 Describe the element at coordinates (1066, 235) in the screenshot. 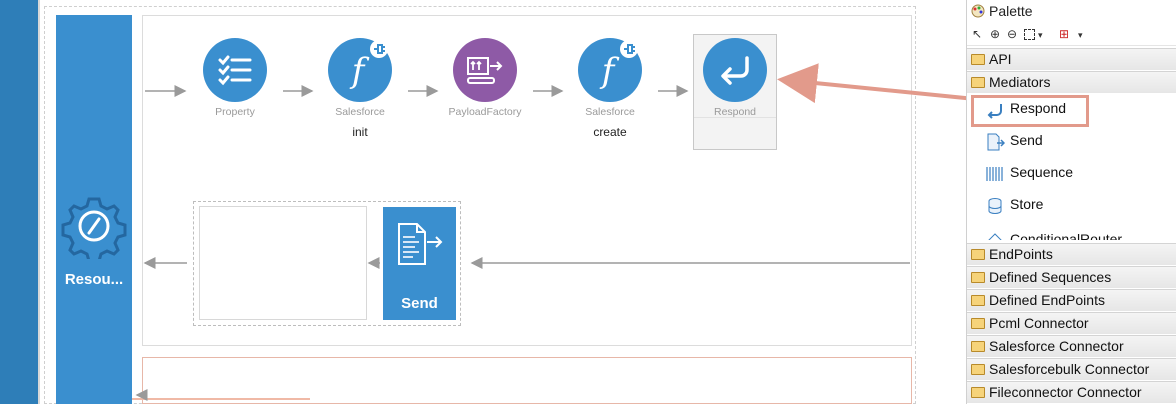

I see `palette-item-label: ConditionalRouter` at that location.